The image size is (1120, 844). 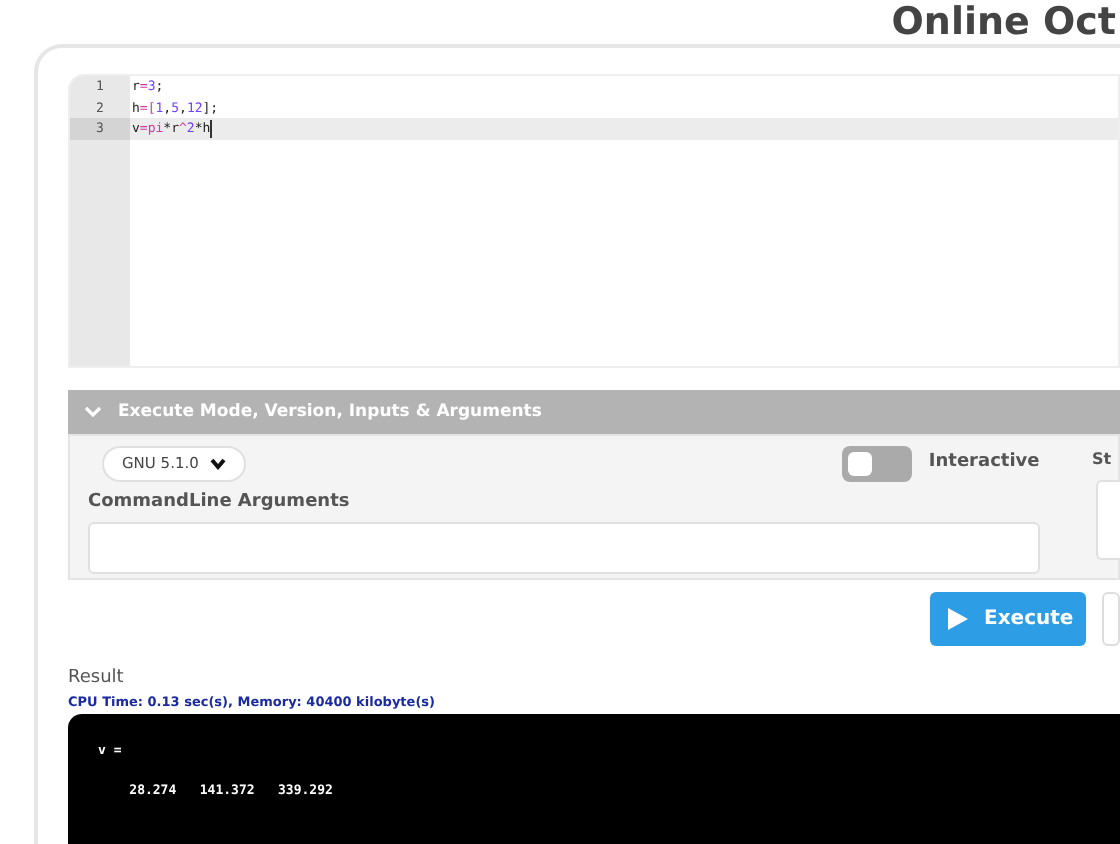 What do you see at coordinates (984, 463) in the screenshot?
I see `toggle-label: Interactive` at bounding box center [984, 463].